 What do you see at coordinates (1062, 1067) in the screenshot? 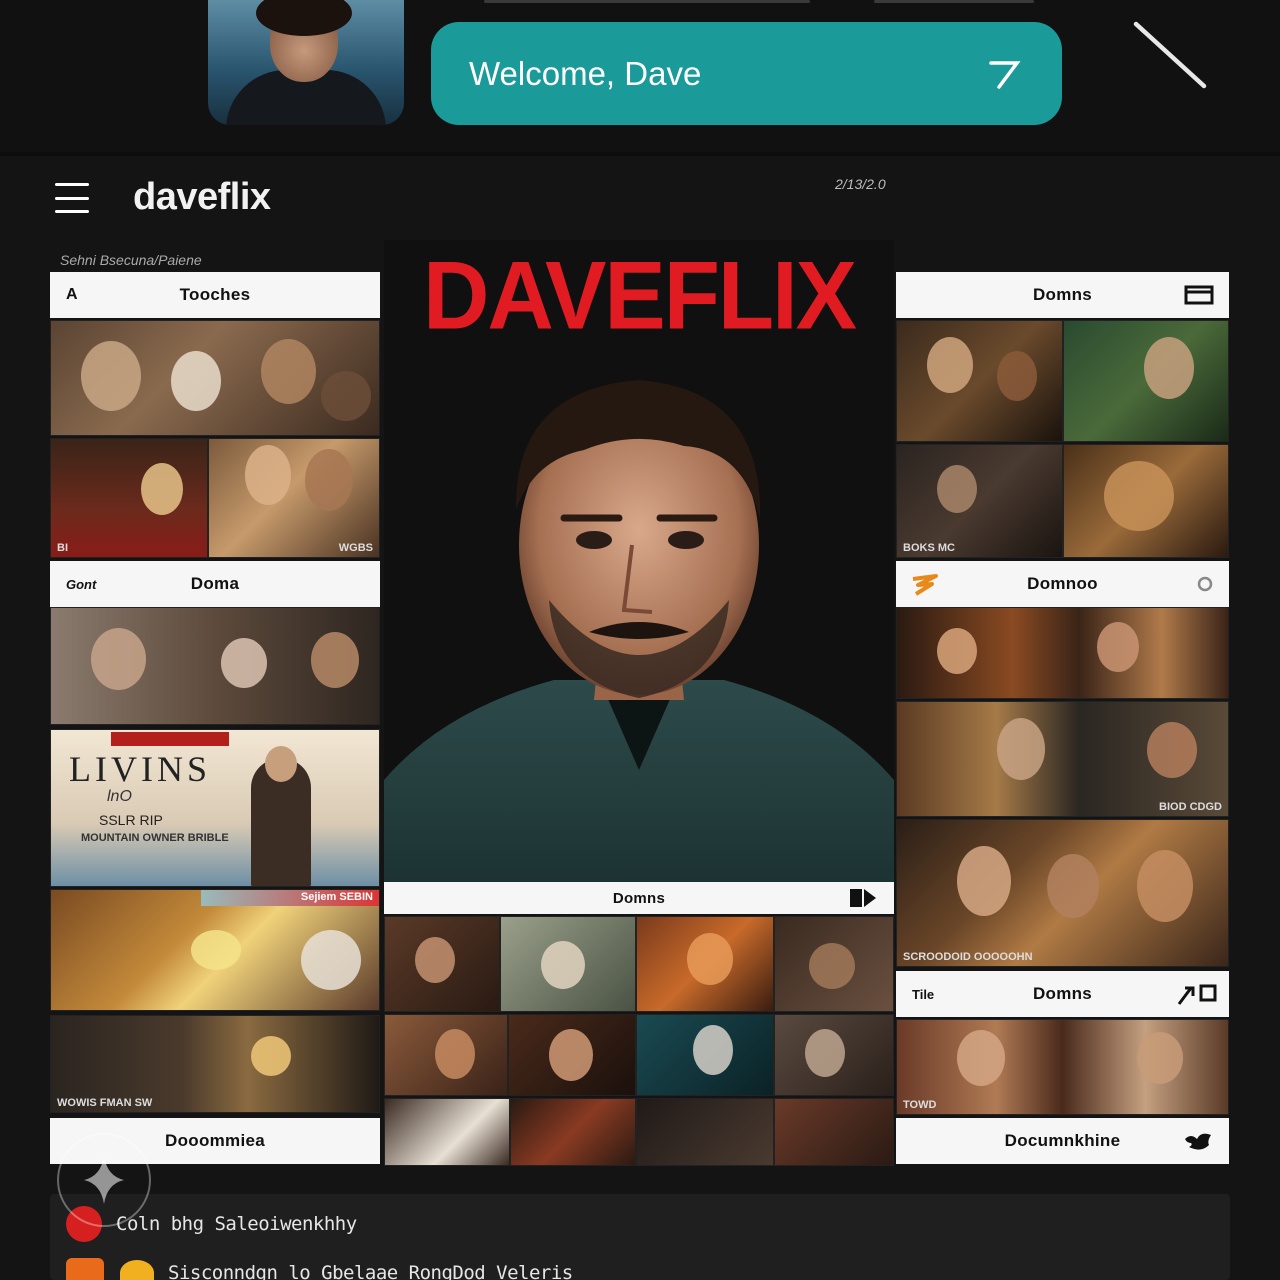
I see `movie-thumbnail: TOWD` at bounding box center [1062, 1067].